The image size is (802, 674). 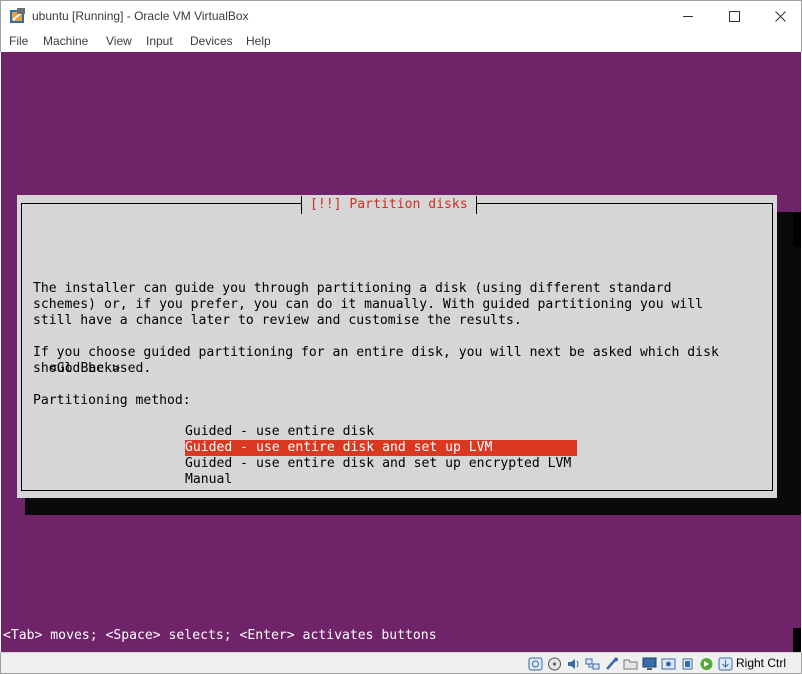 I want to click on menu-help: Help, so click(x=258, y=41).